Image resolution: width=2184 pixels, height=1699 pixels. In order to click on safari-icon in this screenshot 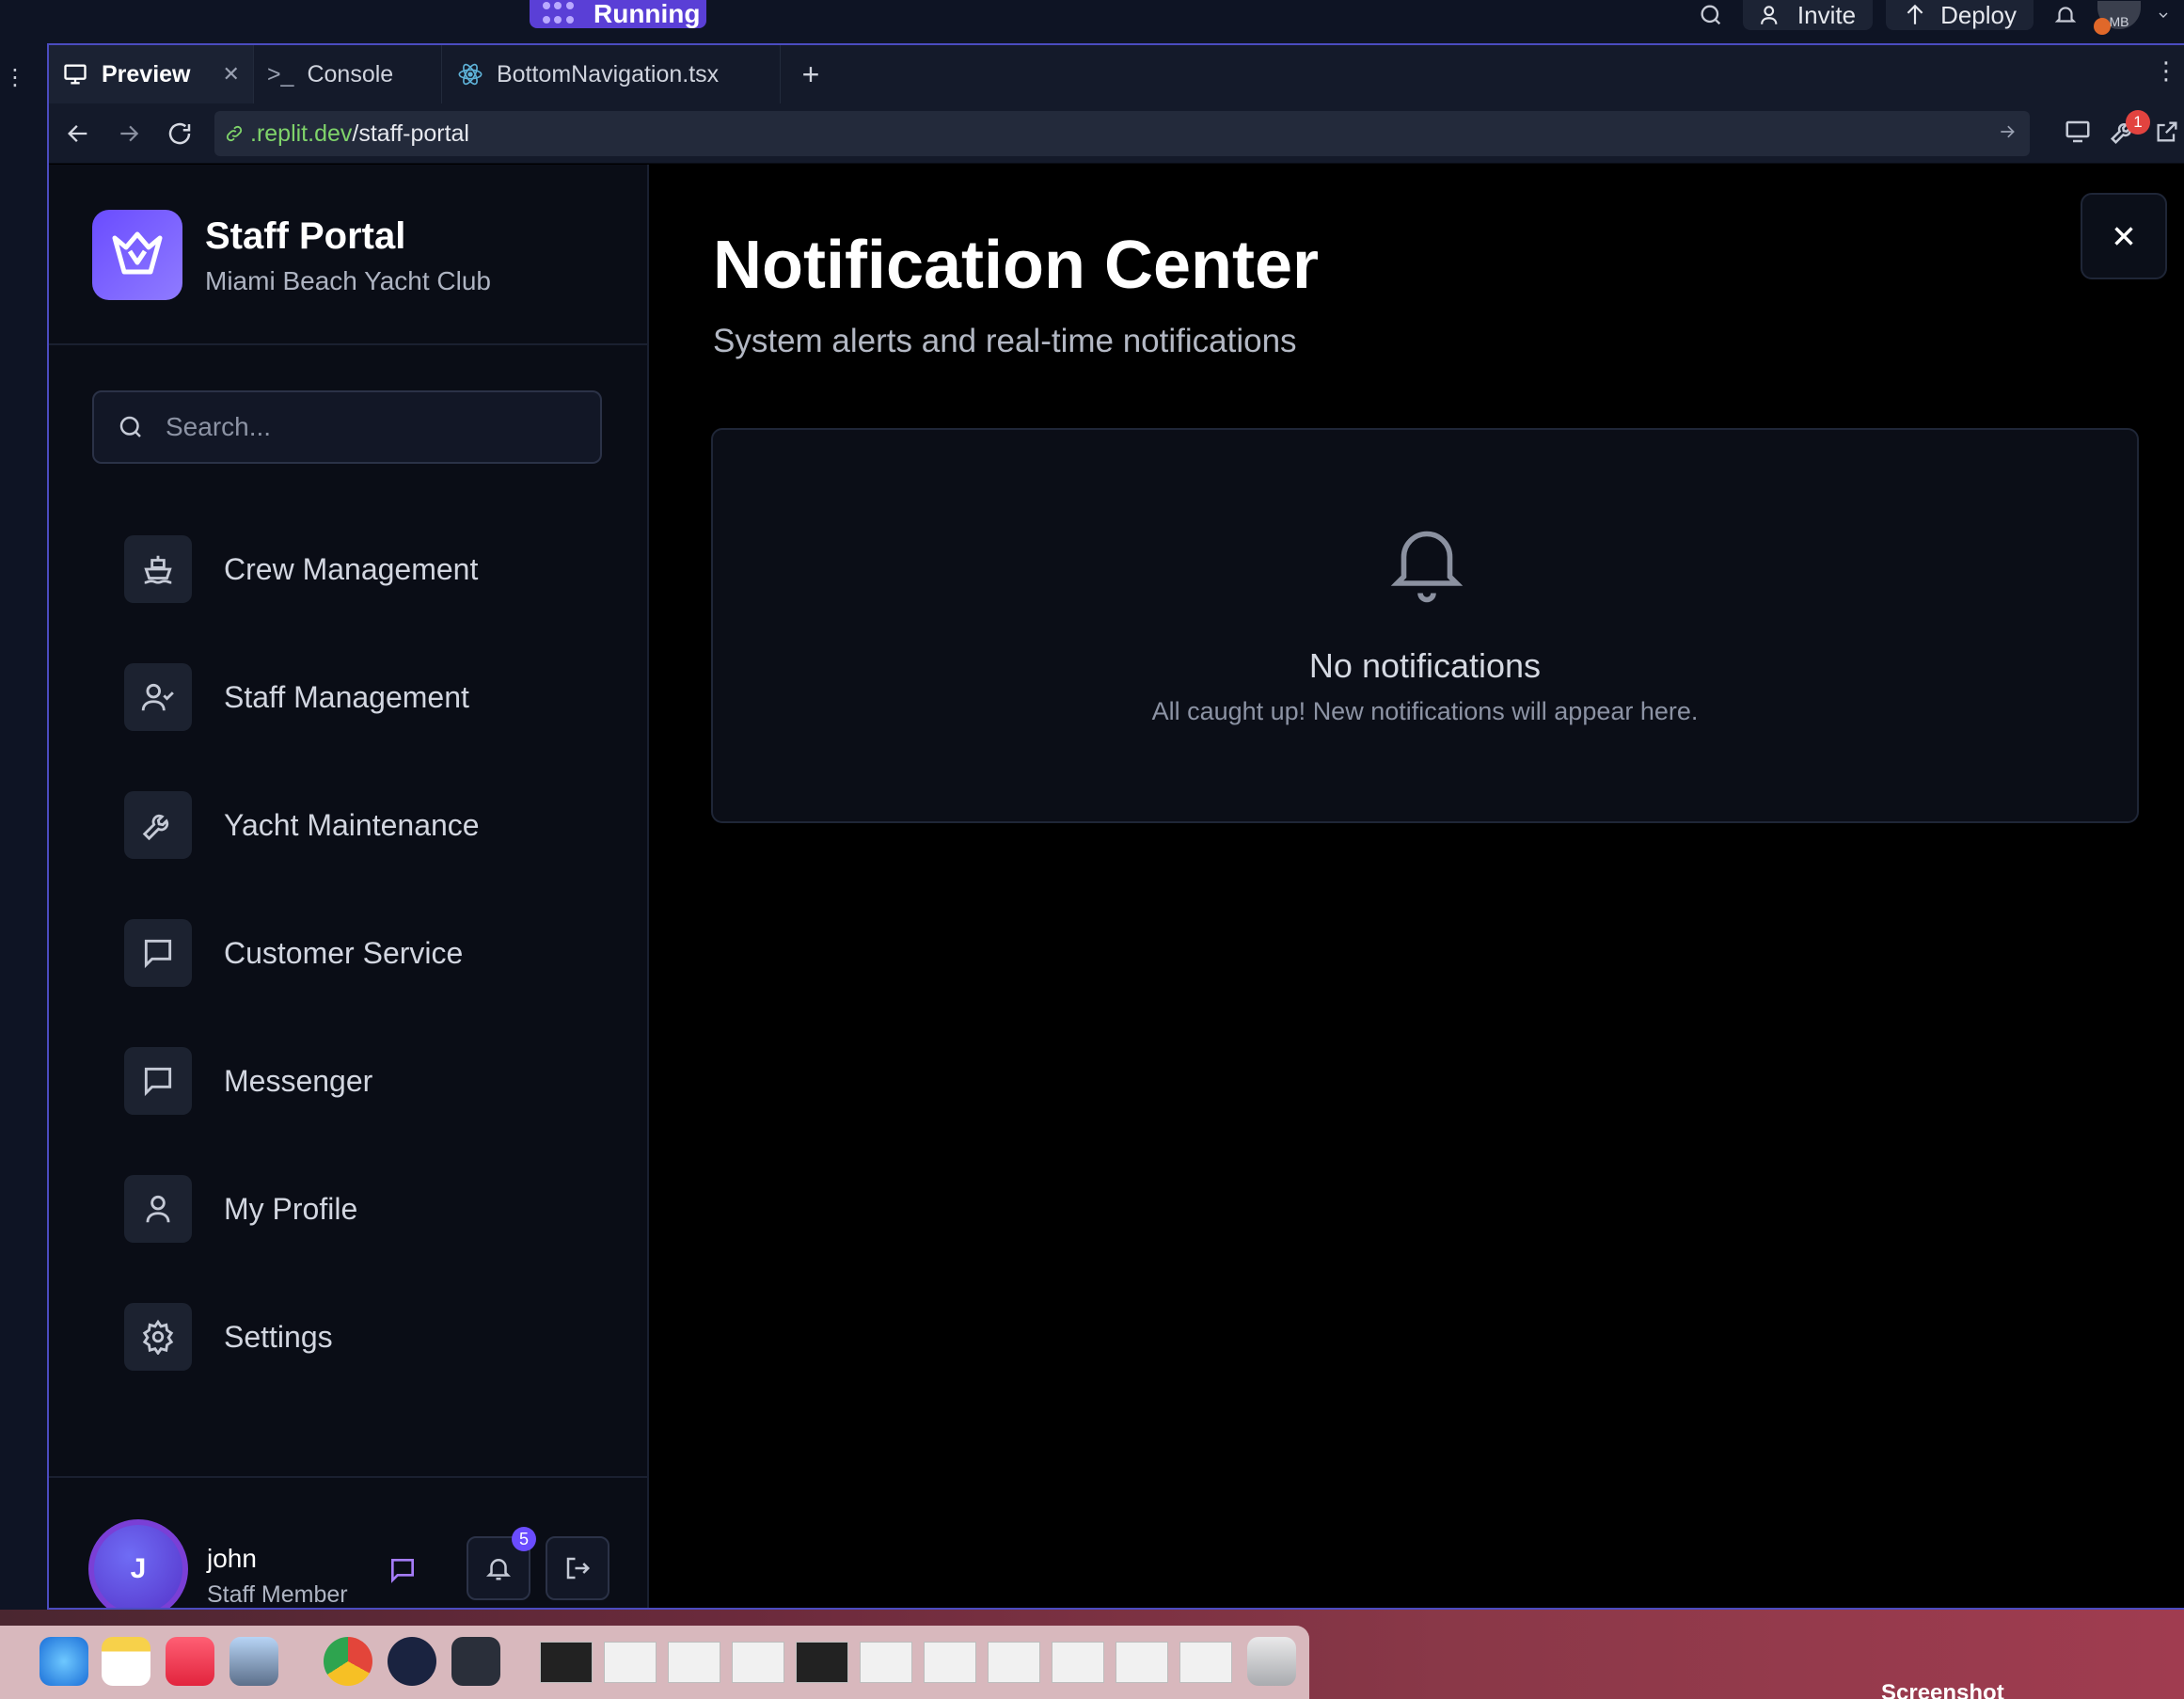, I will do `click(64, 1661)`.